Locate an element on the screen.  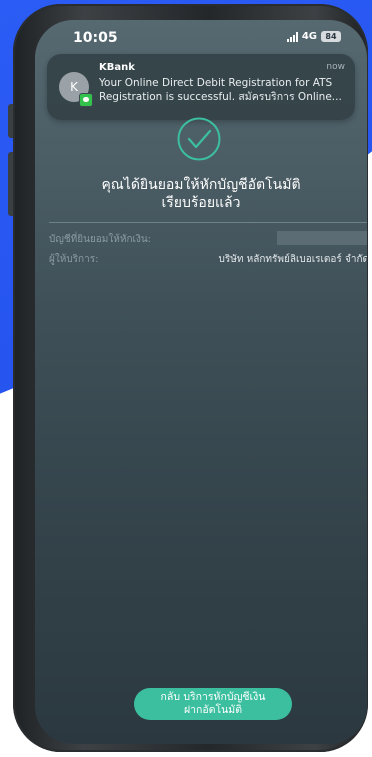
account-row: บัญชีที่ยินยอมให้หักเงิน: is located at coordinates (208, 238).